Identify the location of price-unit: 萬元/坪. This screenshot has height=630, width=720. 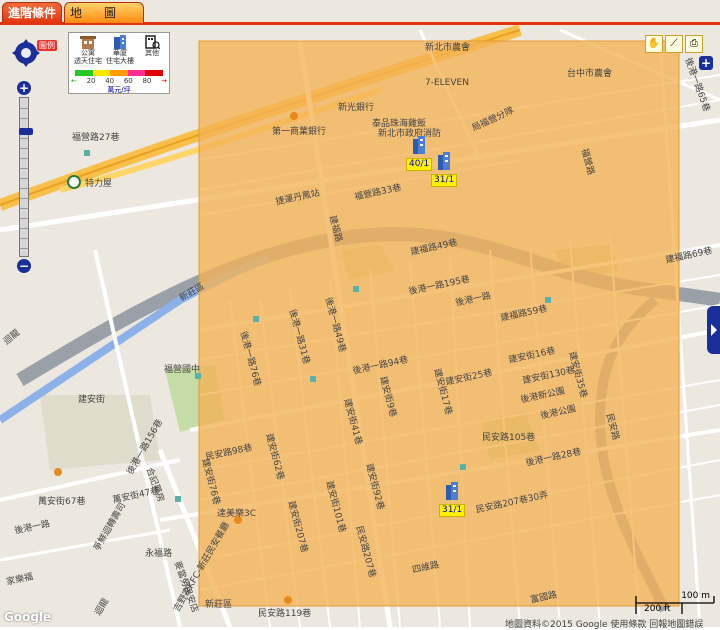
(119, 90).